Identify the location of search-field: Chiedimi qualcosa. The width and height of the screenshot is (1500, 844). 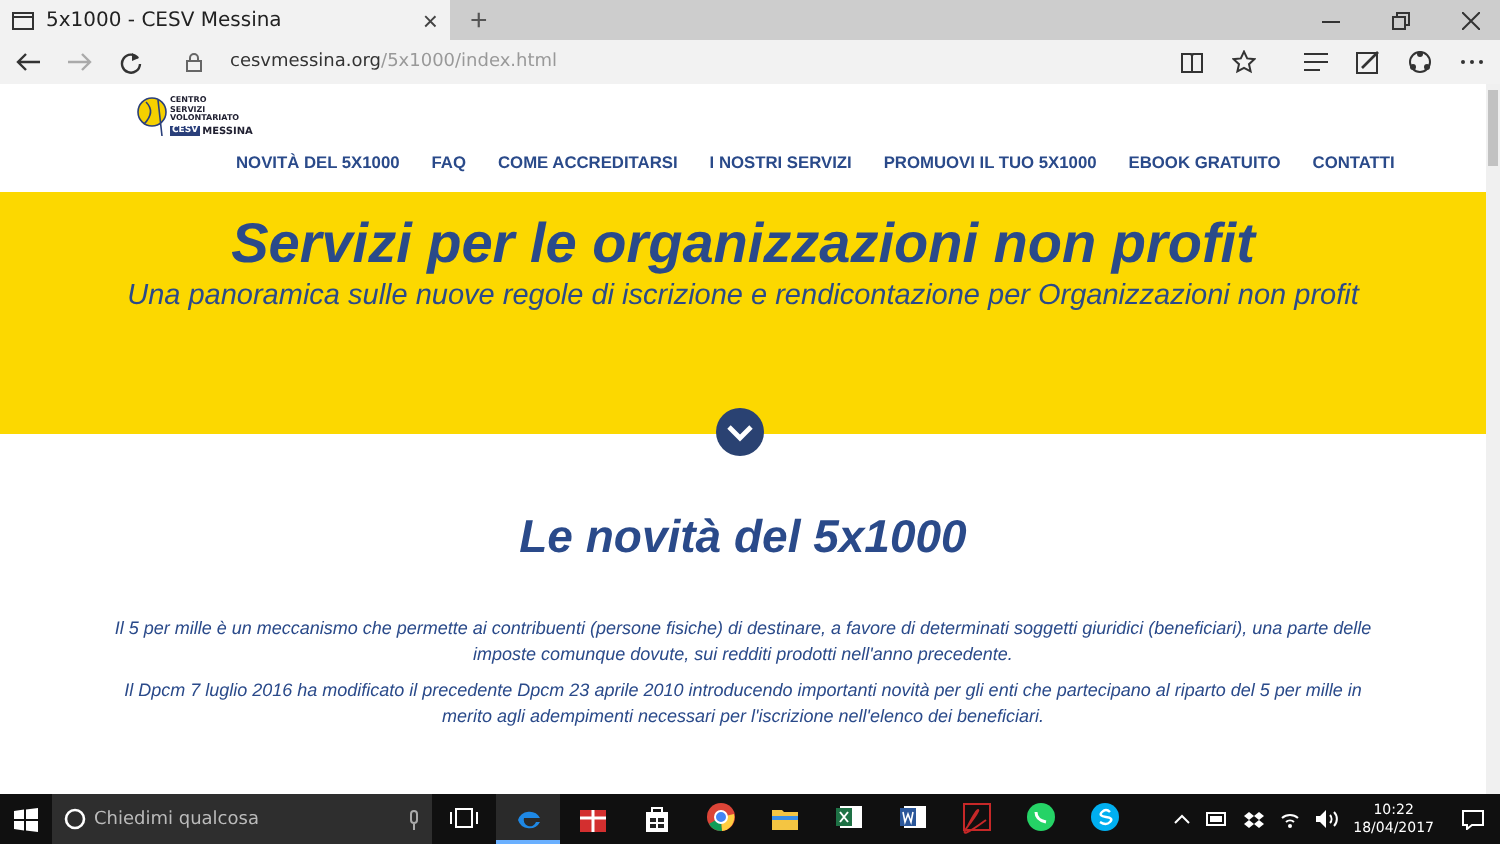
(247, 819).